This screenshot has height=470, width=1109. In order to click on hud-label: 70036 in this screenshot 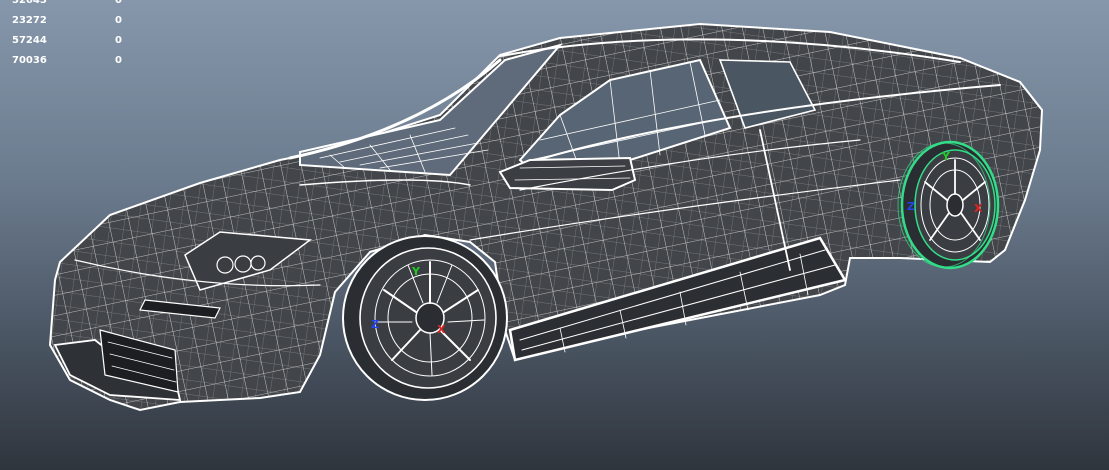, I will do `click(29, 60)`.